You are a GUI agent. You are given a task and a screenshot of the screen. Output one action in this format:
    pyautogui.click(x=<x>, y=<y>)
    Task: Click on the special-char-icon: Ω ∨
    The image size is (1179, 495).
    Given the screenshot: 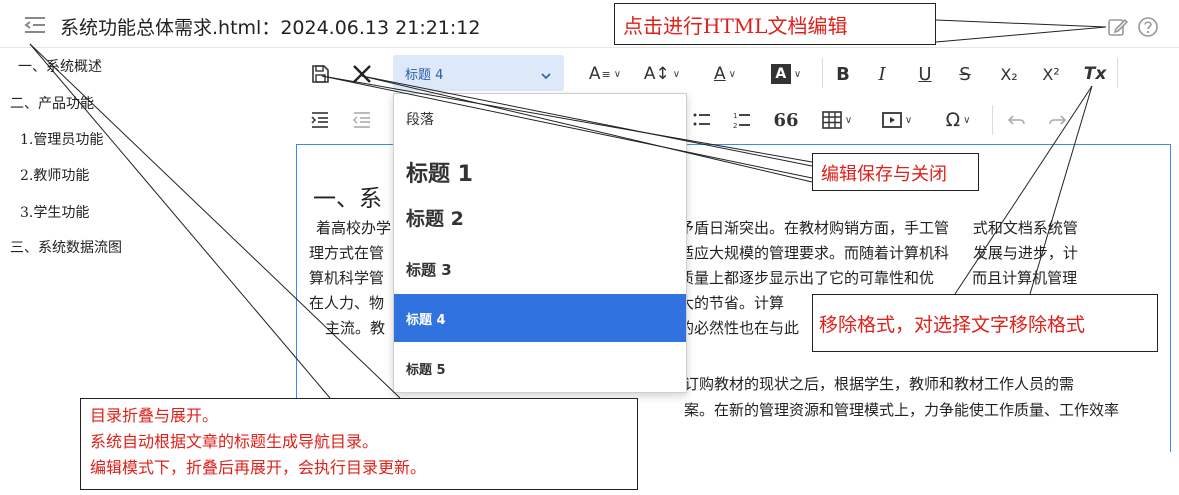 What is the action you would take?
    pyautogui.click(x=958, y=120)
    